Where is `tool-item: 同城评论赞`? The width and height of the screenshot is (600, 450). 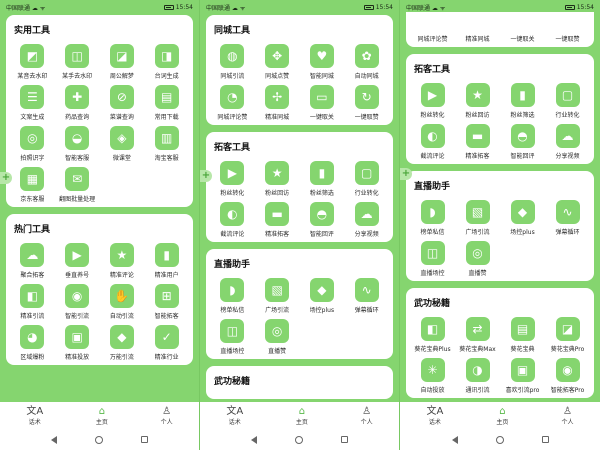
tool-item: 同城评论赞 is located at coordinates (432, 27).